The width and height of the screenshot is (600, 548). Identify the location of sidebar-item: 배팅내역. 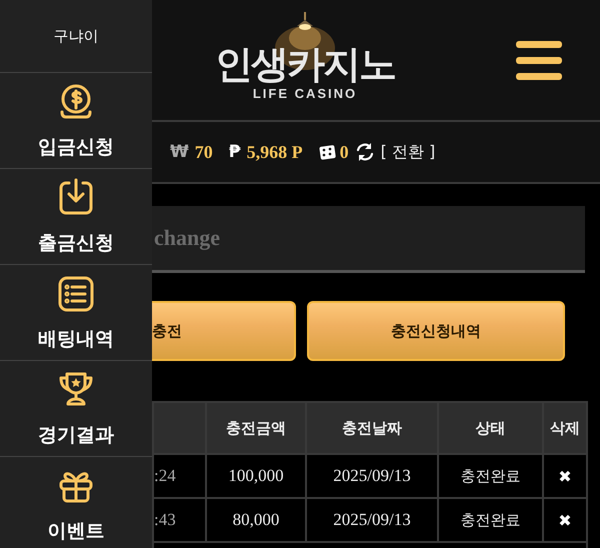
(76, 313).